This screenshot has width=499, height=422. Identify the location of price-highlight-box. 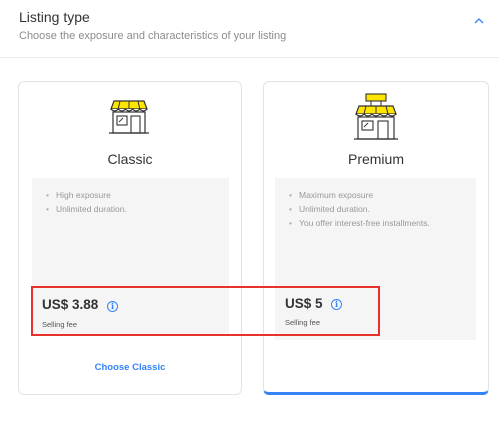
(205, 311).